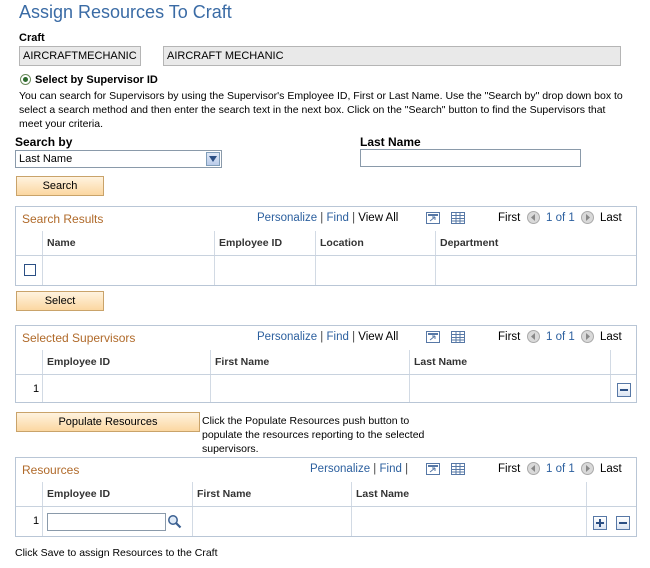 The height and width of the screenshot is (568, 650). Describe the element at coordinates (60, 186) in the screenshot. I see `search-button: Search` at that location.